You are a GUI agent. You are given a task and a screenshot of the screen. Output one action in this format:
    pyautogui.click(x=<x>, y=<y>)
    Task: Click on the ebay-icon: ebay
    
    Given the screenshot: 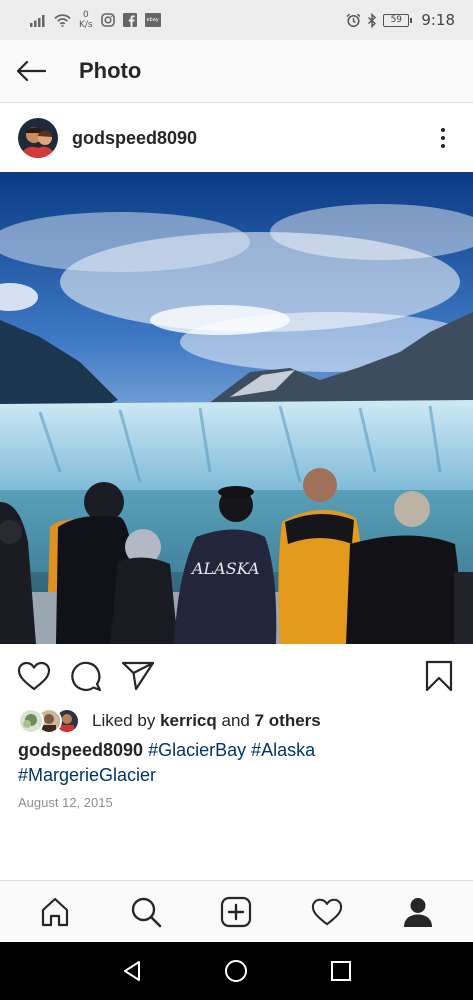 What is the action you would take?
    pyautogui.click(x=152, y=20)
    